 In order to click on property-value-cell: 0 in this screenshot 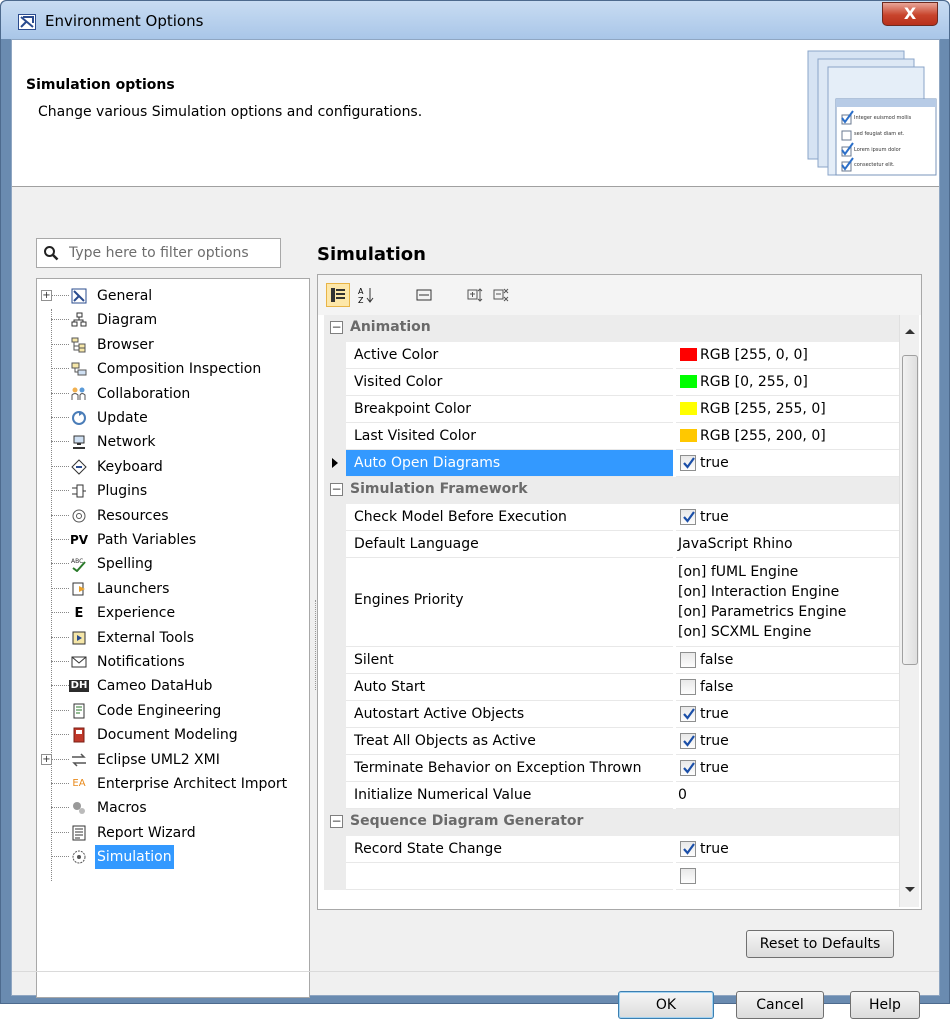, I will do `click(787, 795)`.